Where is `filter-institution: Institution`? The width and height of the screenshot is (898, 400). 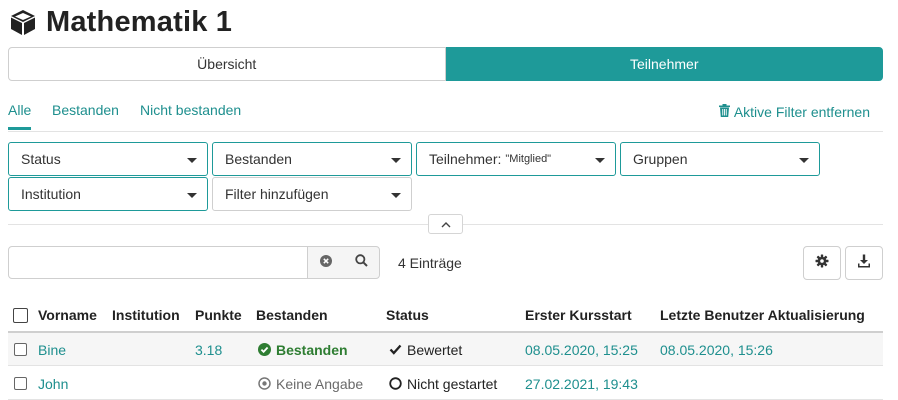 filter-institution: Institution is located at coordinates (108, 194).